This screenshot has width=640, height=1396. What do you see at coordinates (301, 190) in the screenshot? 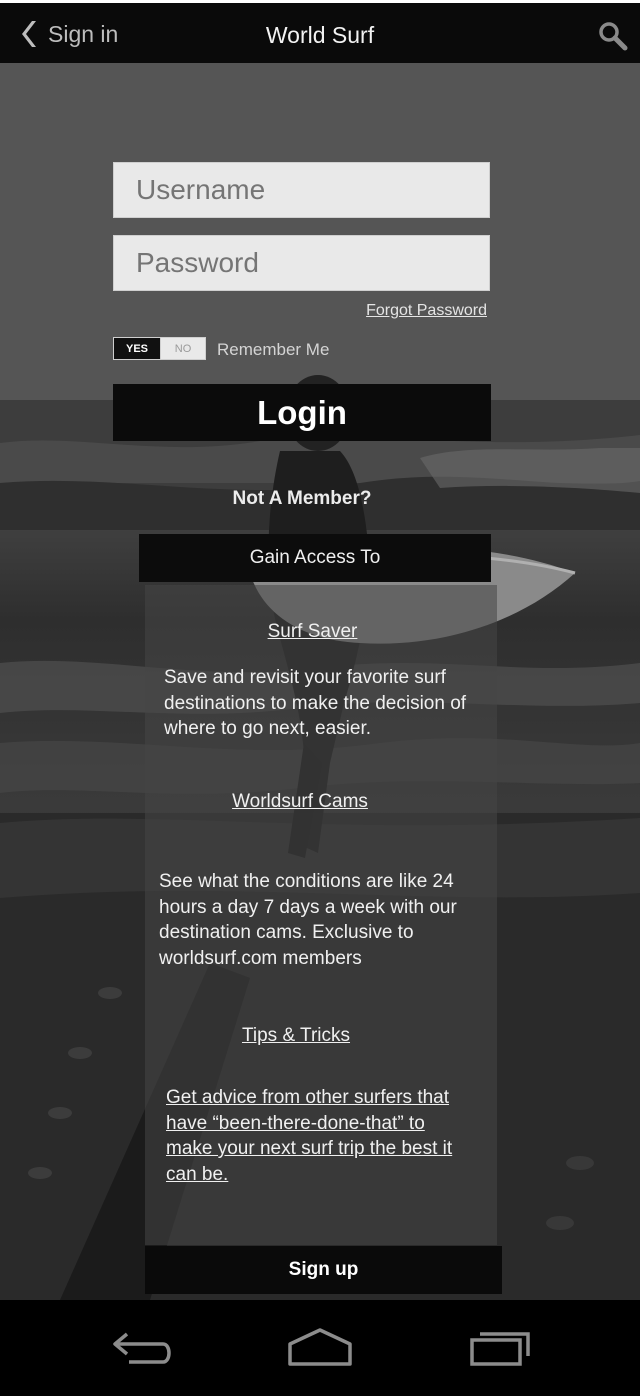
I see `username-input` at bounding box center [301, 190].